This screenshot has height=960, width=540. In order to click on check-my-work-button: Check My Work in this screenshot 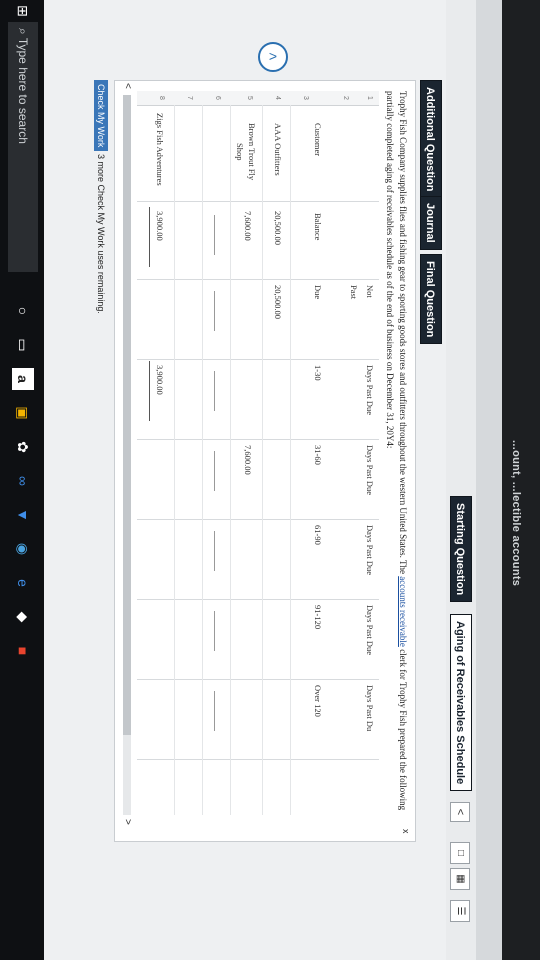, I will do `click(101, 116)`.